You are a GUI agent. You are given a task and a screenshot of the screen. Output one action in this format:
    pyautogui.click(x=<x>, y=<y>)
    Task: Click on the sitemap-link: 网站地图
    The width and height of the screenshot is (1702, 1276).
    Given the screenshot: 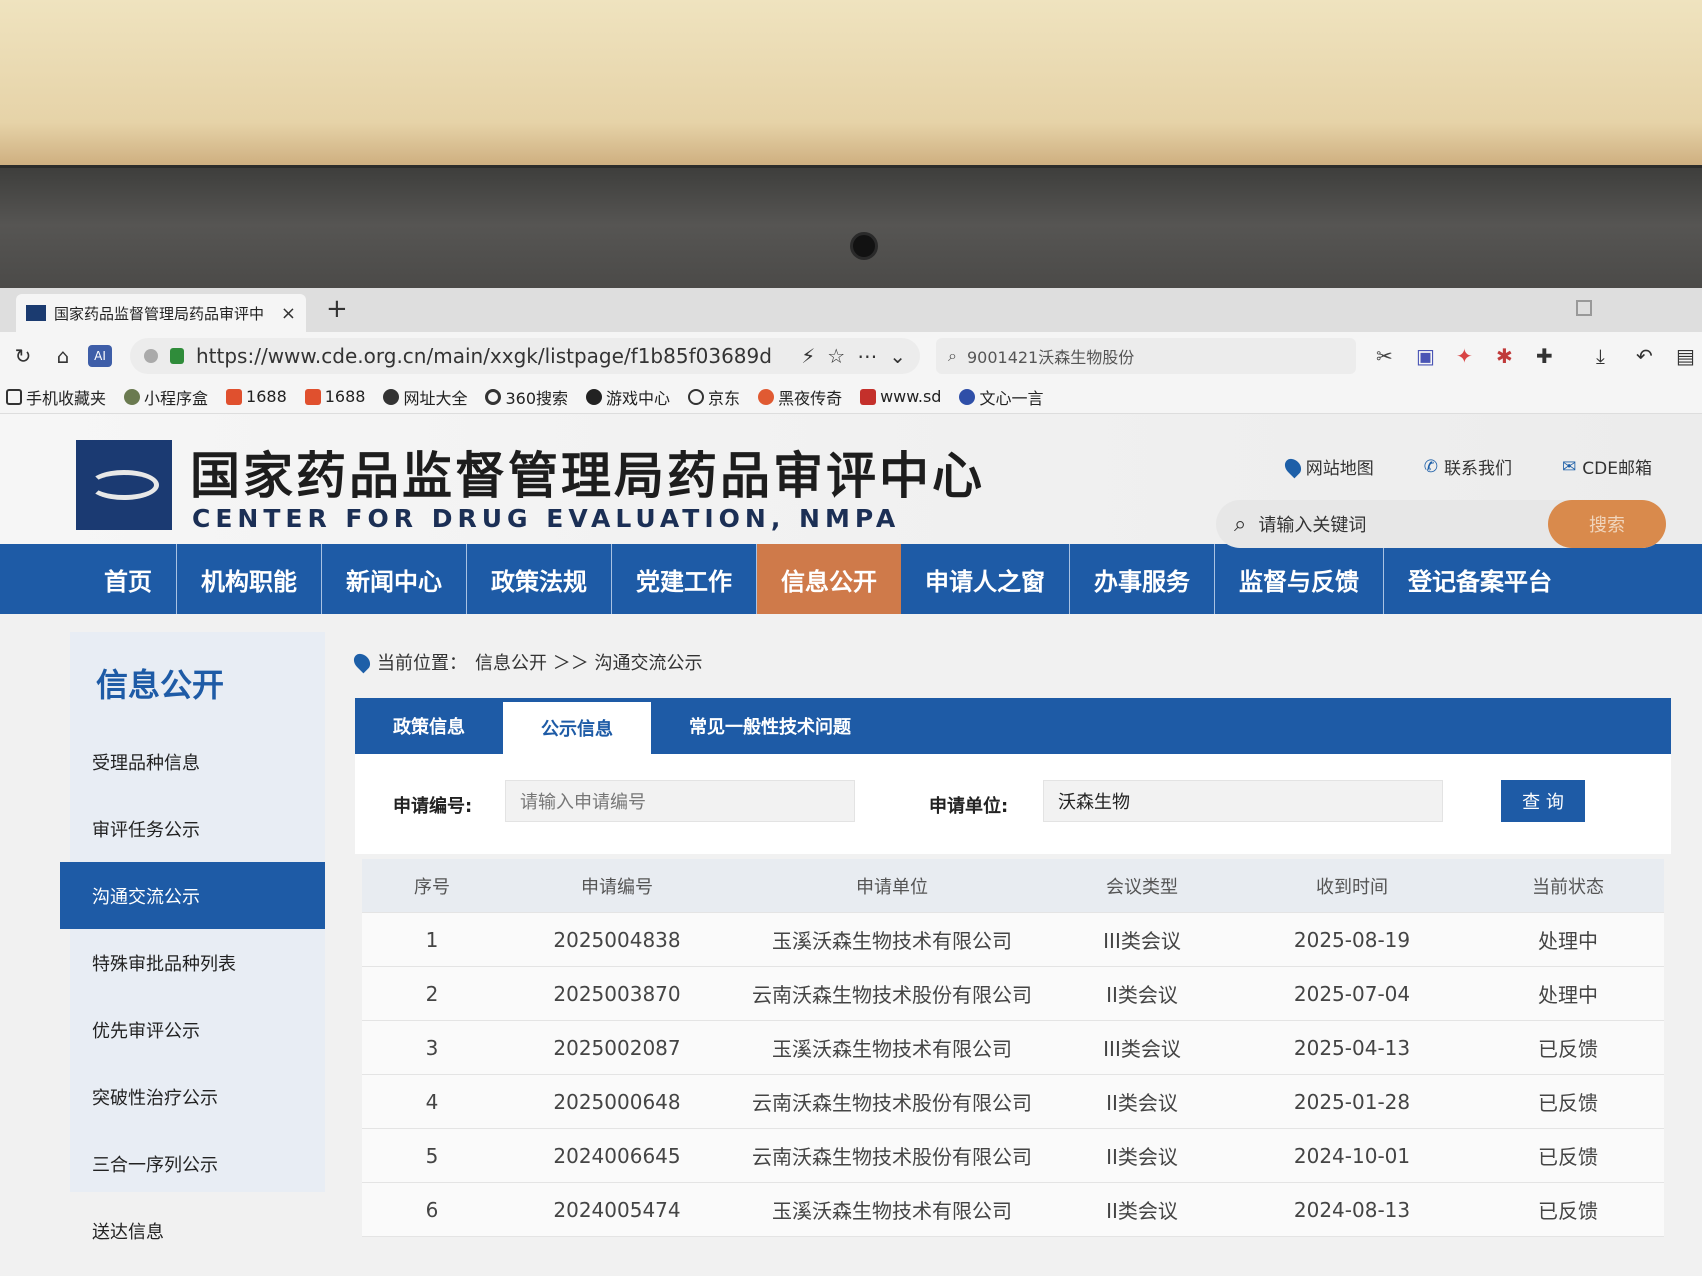 What is the action you would take?
    pyautogui.click(x=1327, y=466)
    